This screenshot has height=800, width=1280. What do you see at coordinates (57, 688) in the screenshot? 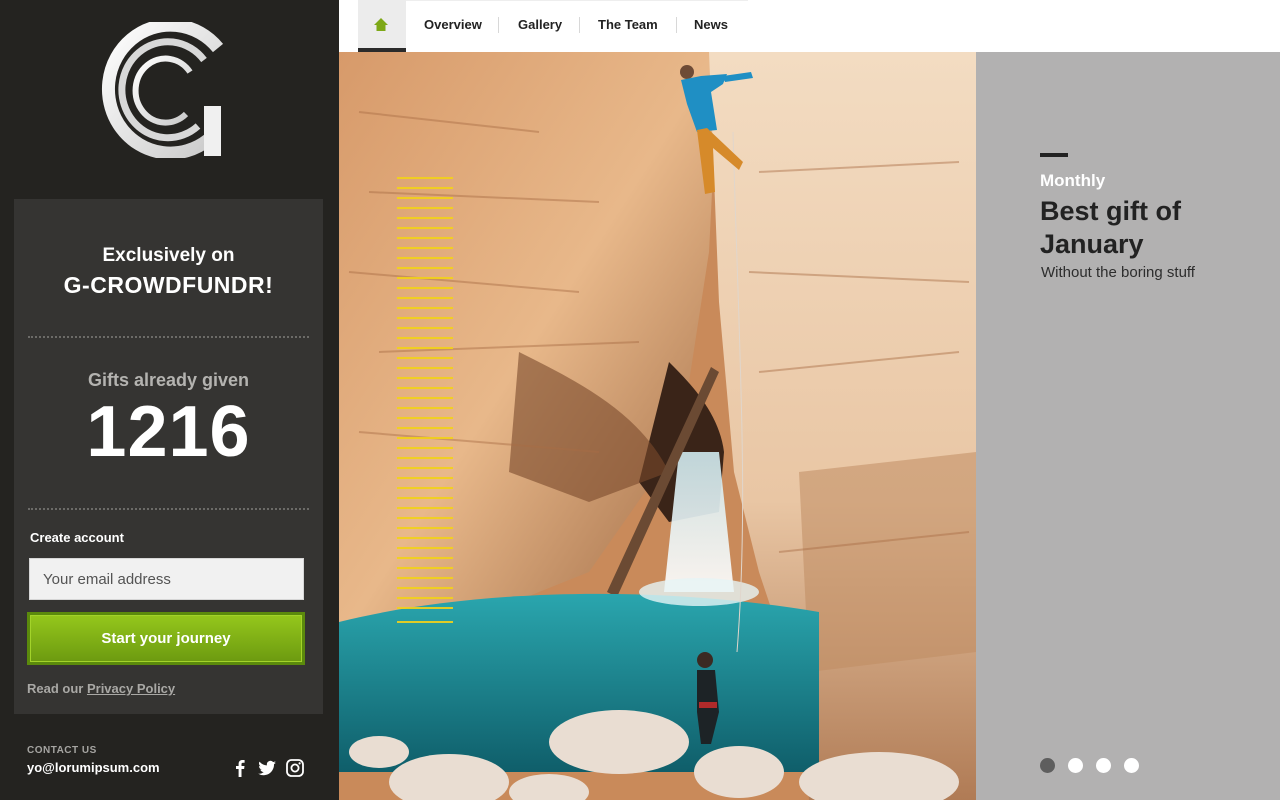
I see `privacy-prefix: Read our` at bounding box center [57, 688].